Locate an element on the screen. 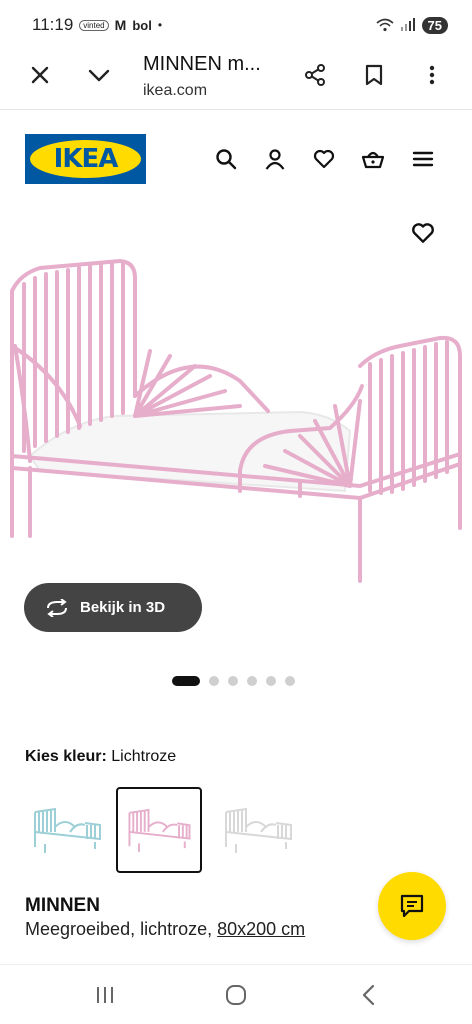 Image resolution: width=472 pixels, height=1024 pixels. bol-notification-icon: bol is located at coordinates (142, 25).